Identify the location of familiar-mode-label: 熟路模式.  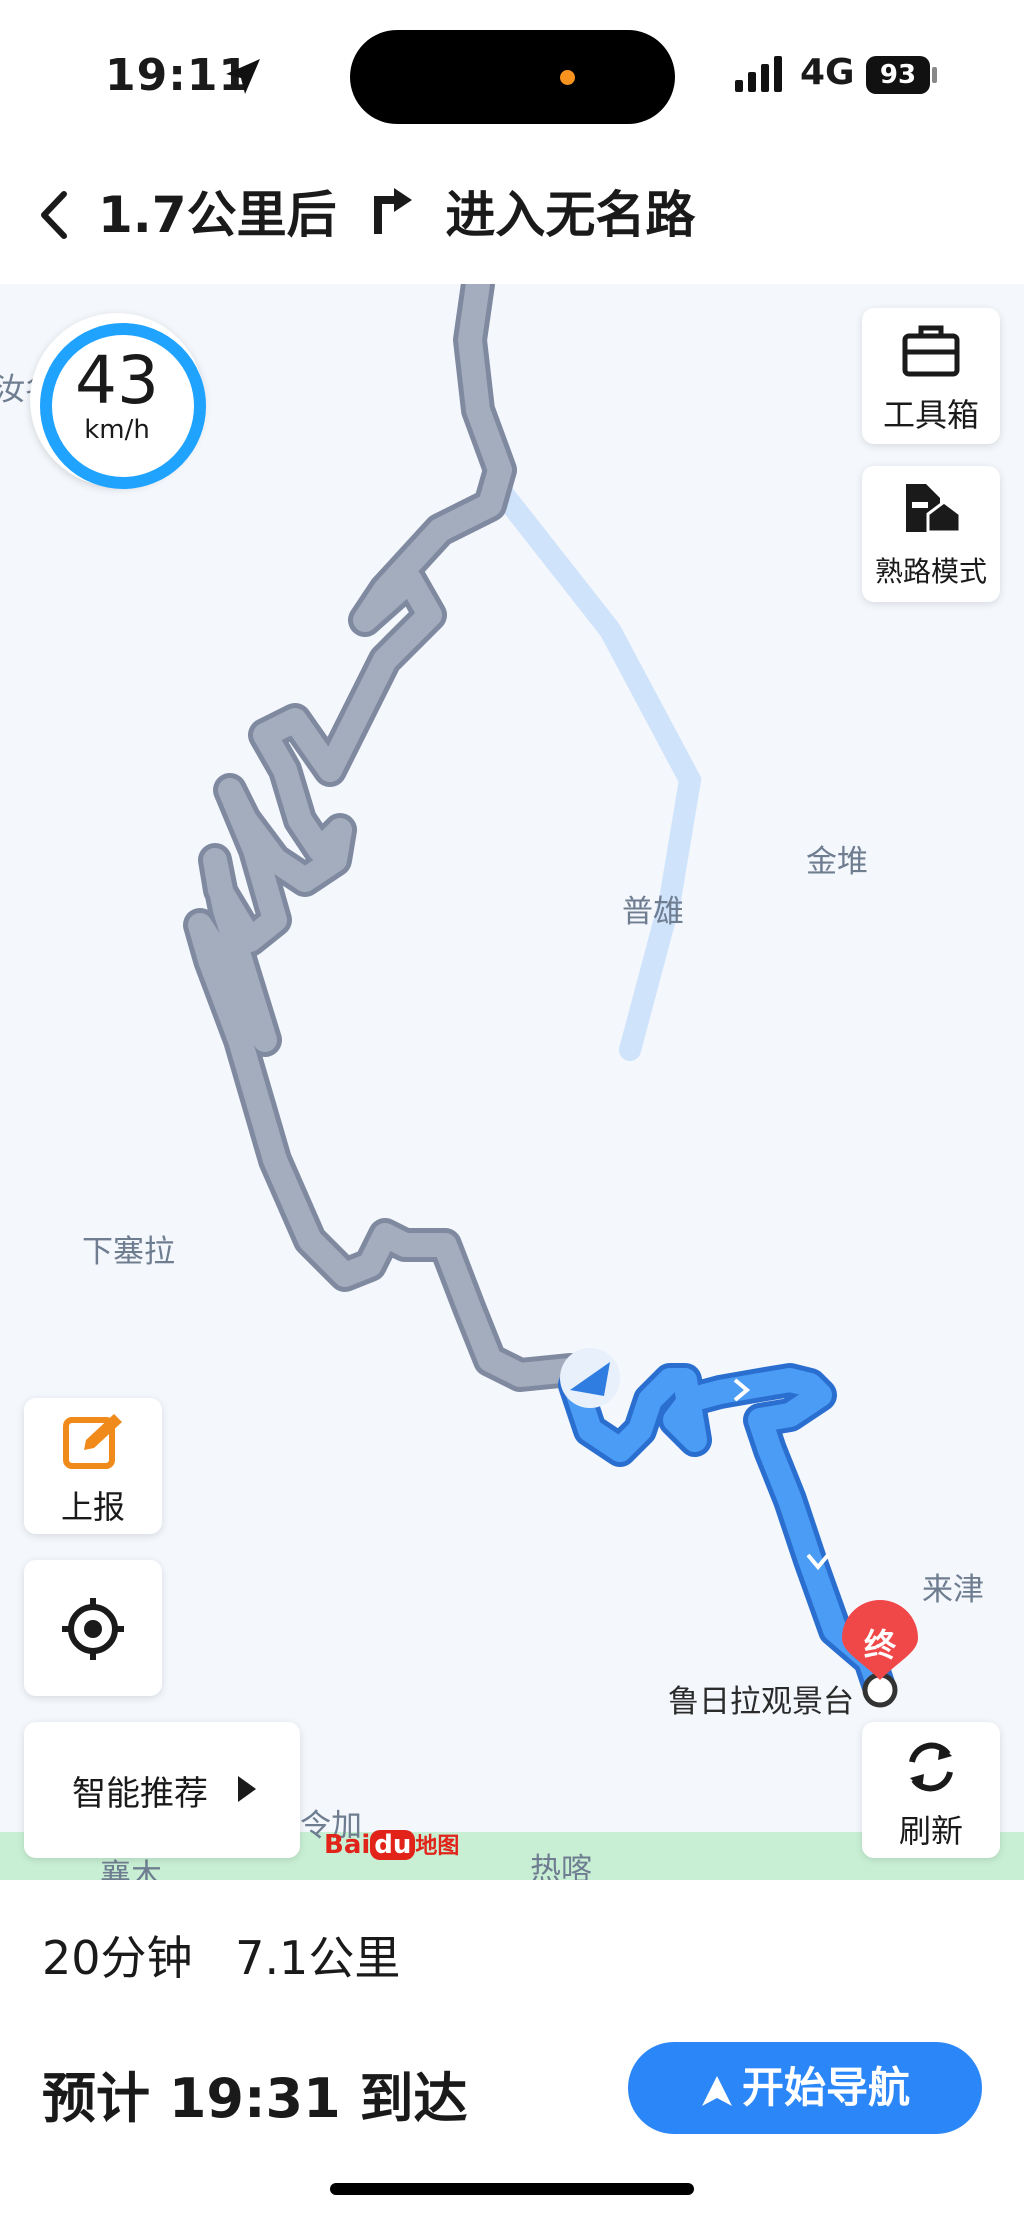
(930, 571).